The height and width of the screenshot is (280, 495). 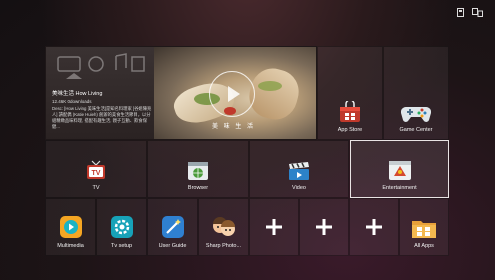 What do you see at coordinates (299, 188) in the screenshot?
I see `video-label: Video` at bounding box center [299, 188].